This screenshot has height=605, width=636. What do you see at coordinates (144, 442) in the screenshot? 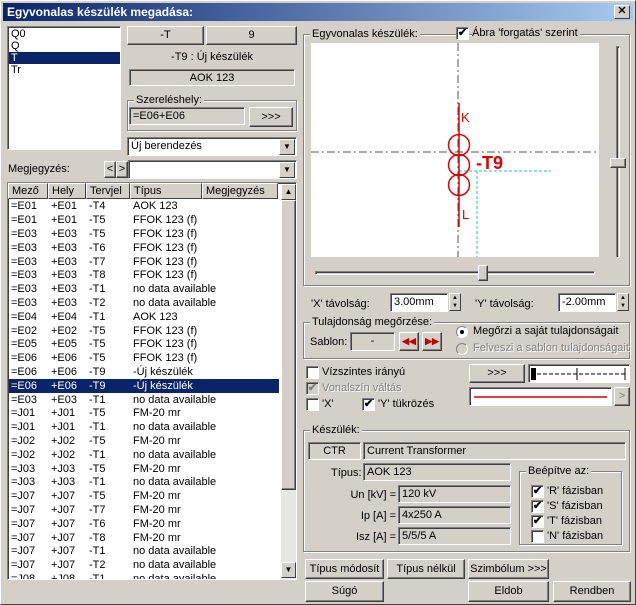
I see `table-row: =J02 +J02 -T5 FM-20 mr` at bounding box center [144, 442].